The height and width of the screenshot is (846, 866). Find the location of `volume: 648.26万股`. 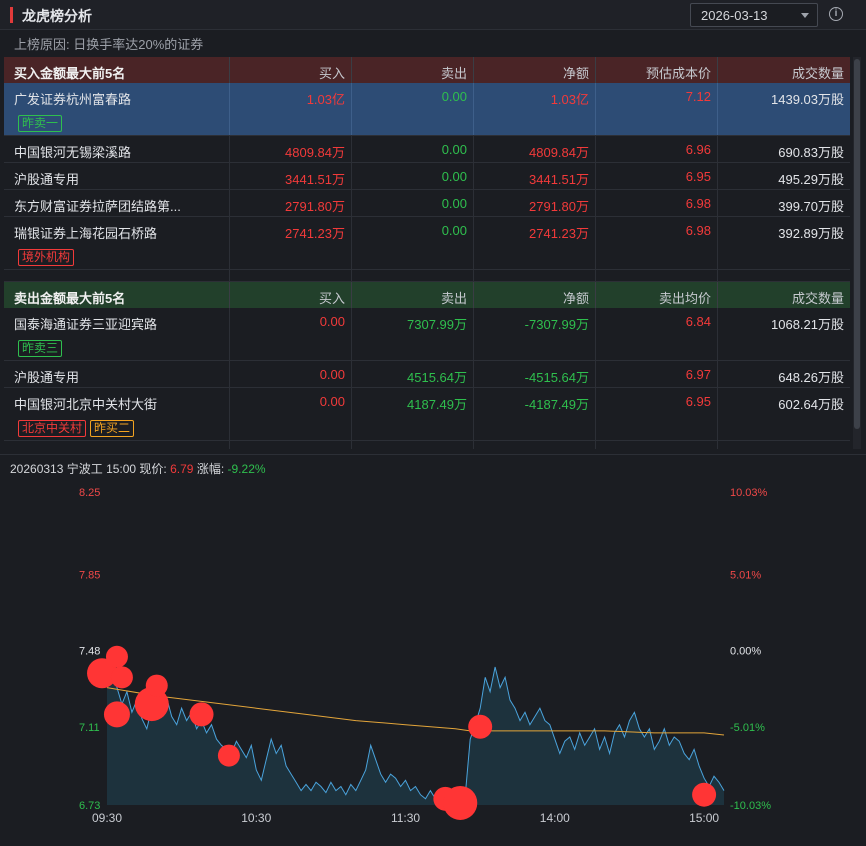

volume: 648.26万股 is located at coordinates (811, 377).